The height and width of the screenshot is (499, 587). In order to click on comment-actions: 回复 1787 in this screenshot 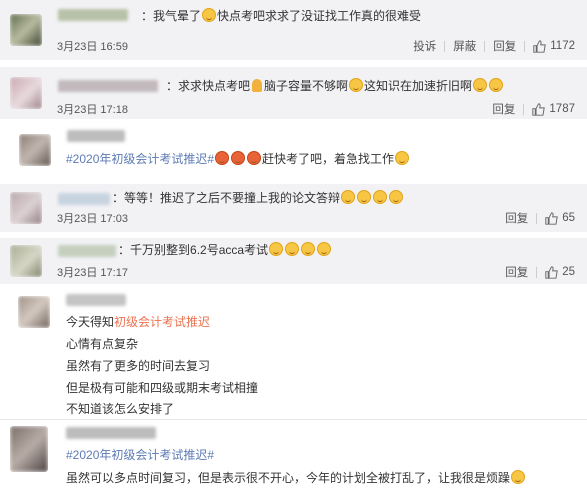, I will do `click(533, 109)`.